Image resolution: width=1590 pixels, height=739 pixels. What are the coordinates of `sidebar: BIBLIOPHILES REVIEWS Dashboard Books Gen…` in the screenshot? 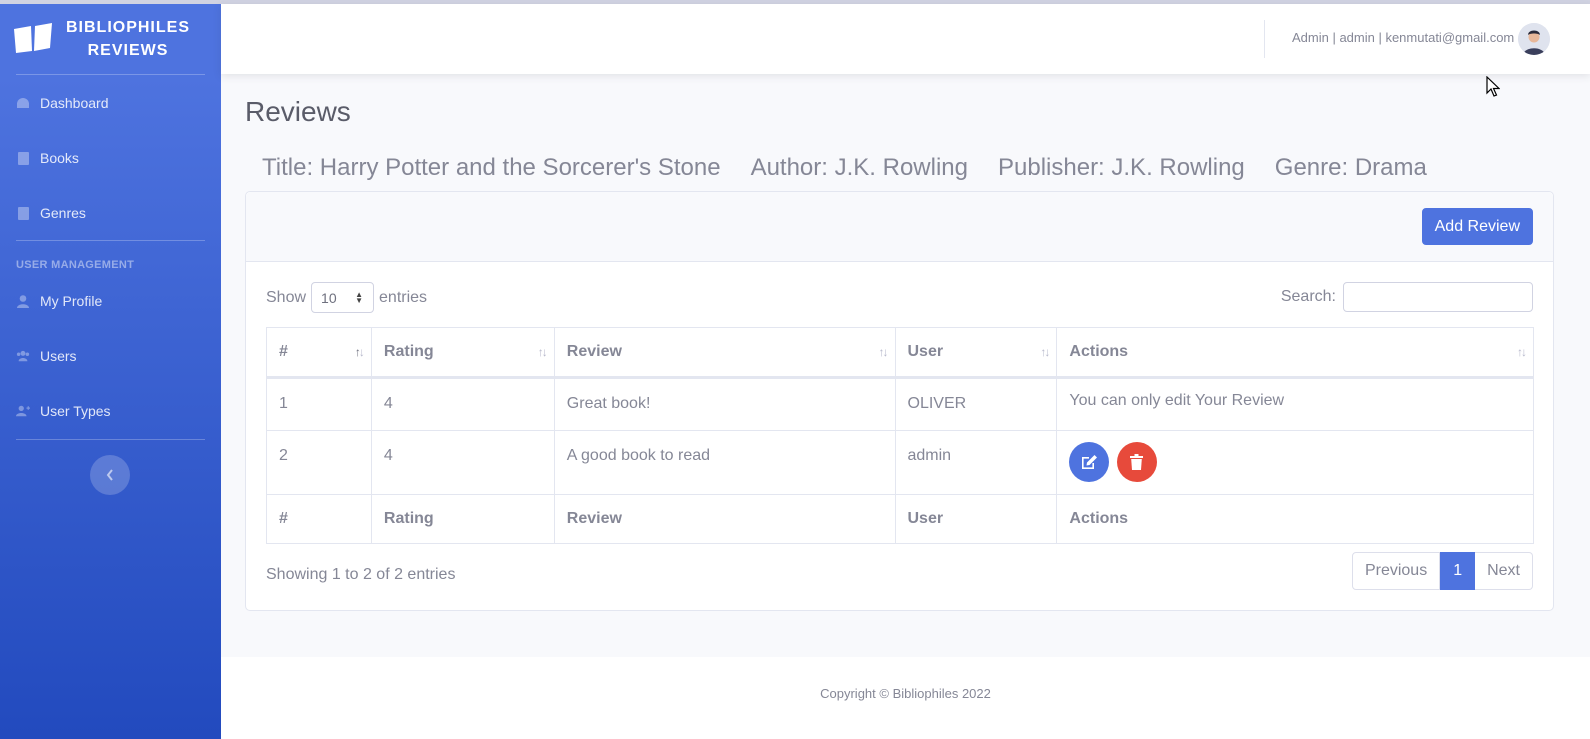 It's located at (110, 371).